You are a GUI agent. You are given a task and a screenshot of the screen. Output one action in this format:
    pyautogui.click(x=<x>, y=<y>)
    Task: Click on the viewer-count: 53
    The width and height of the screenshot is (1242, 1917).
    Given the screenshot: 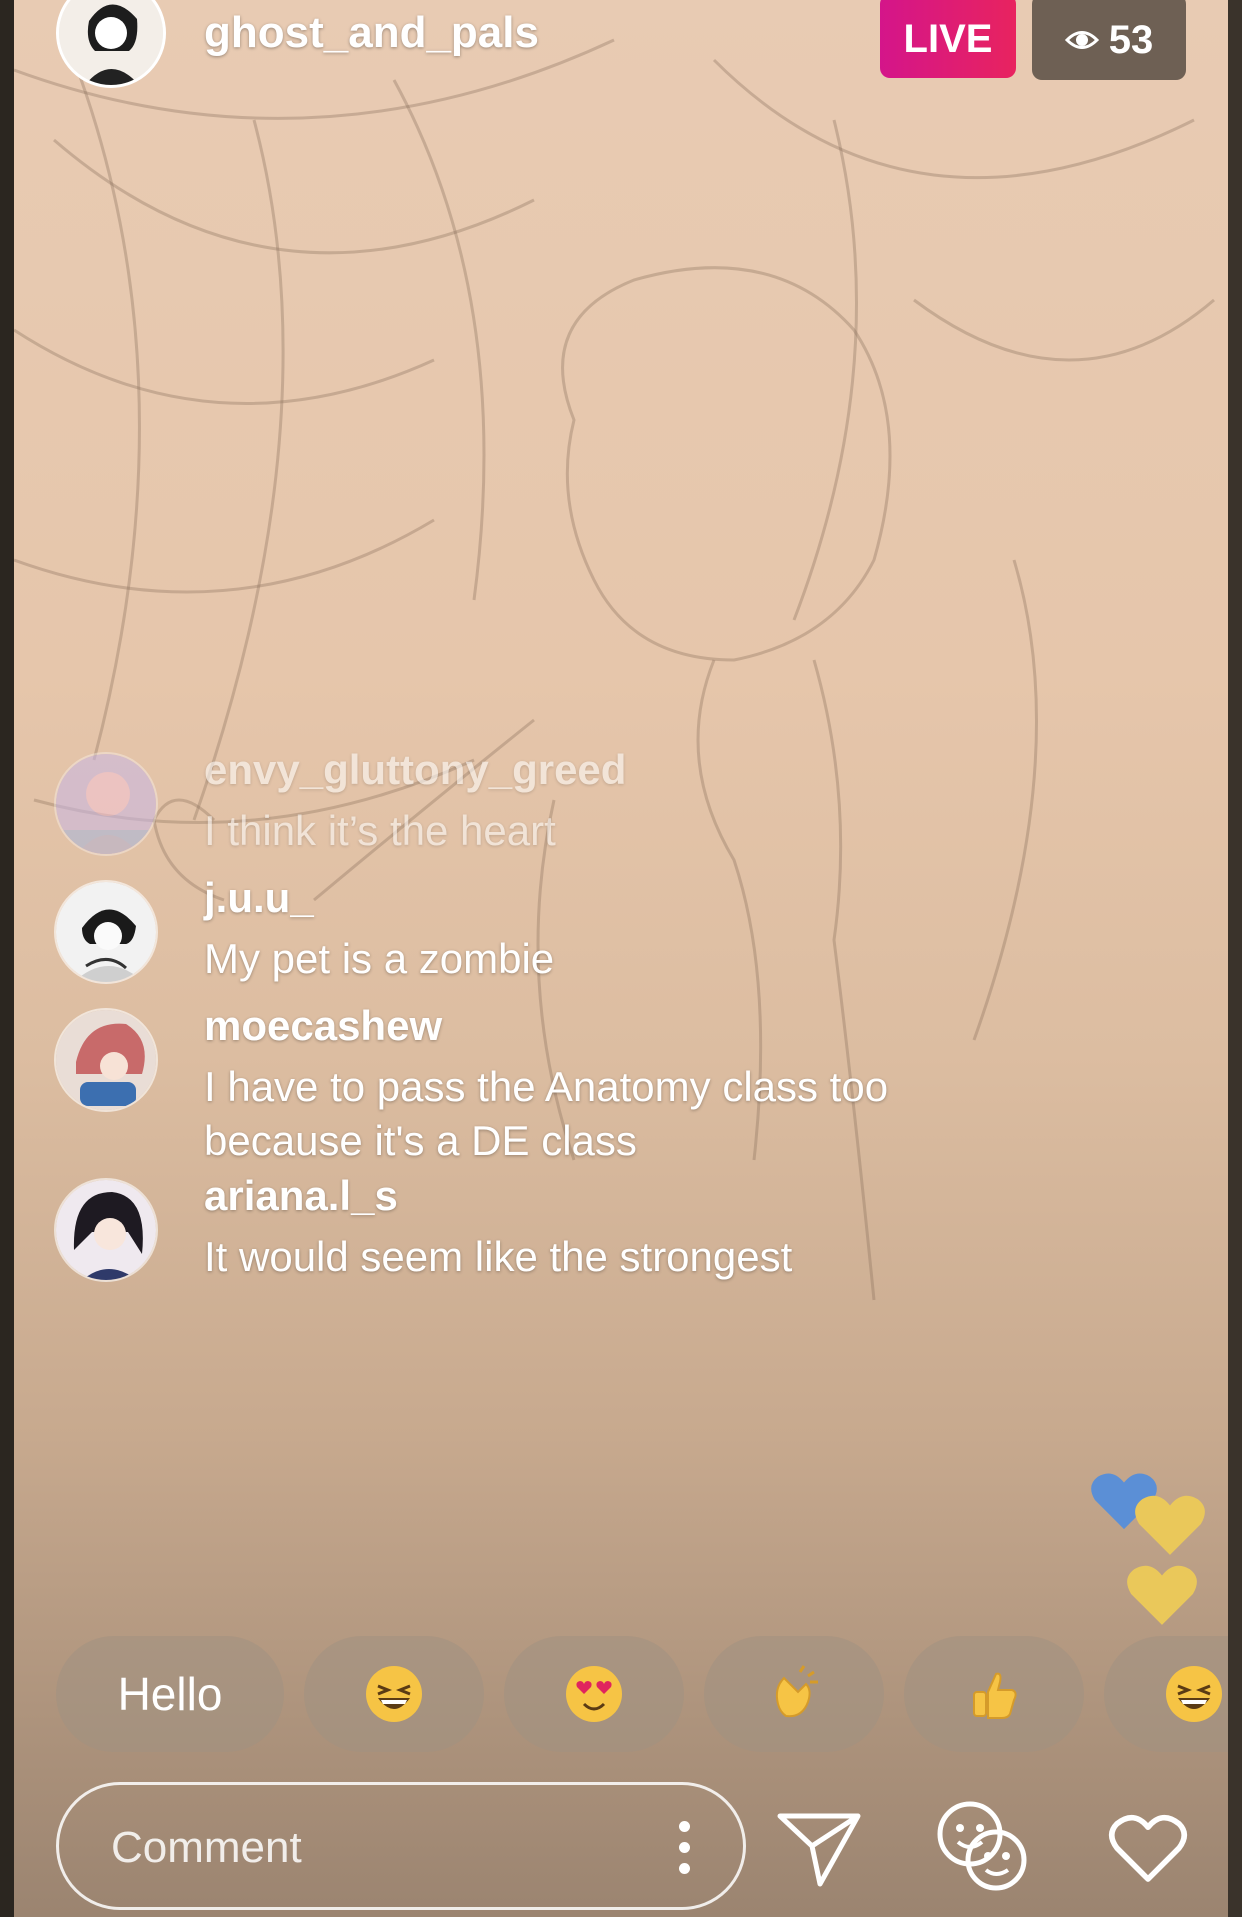 What is the action you would take?
    pyautogui.click(x=1131, y=39)
    